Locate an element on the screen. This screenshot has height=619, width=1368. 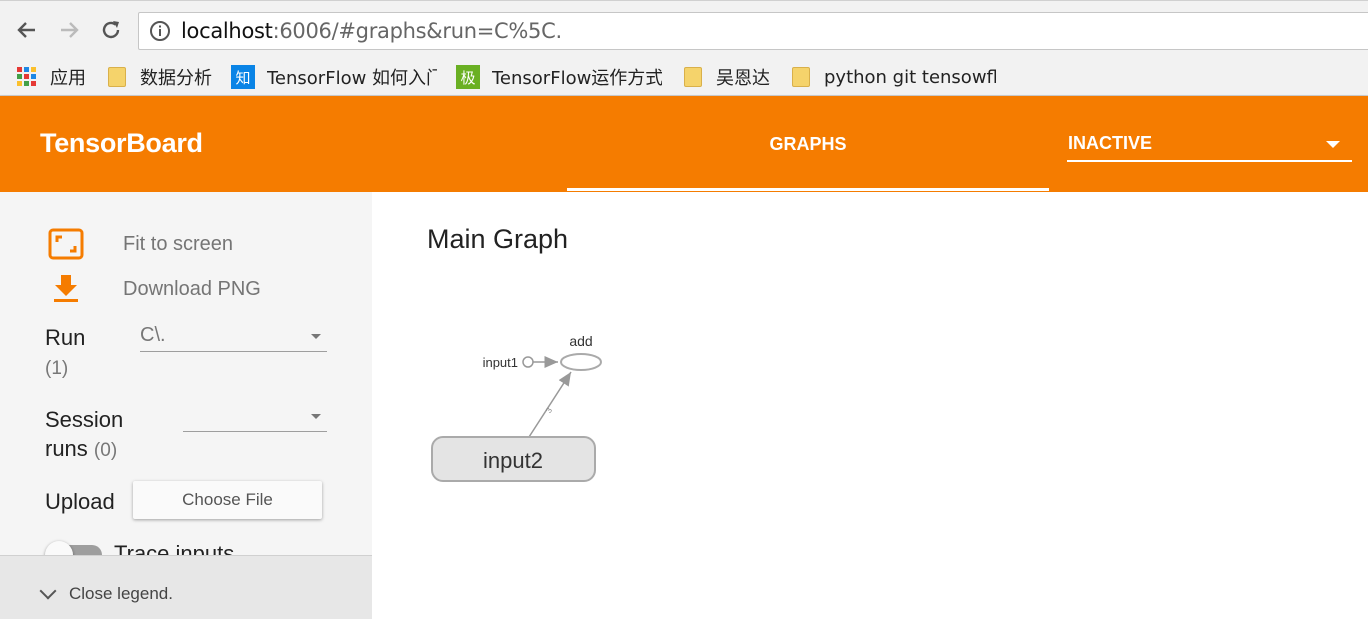
bookmark-python-git: python git tensowfl is located at coordinates (894, 77).